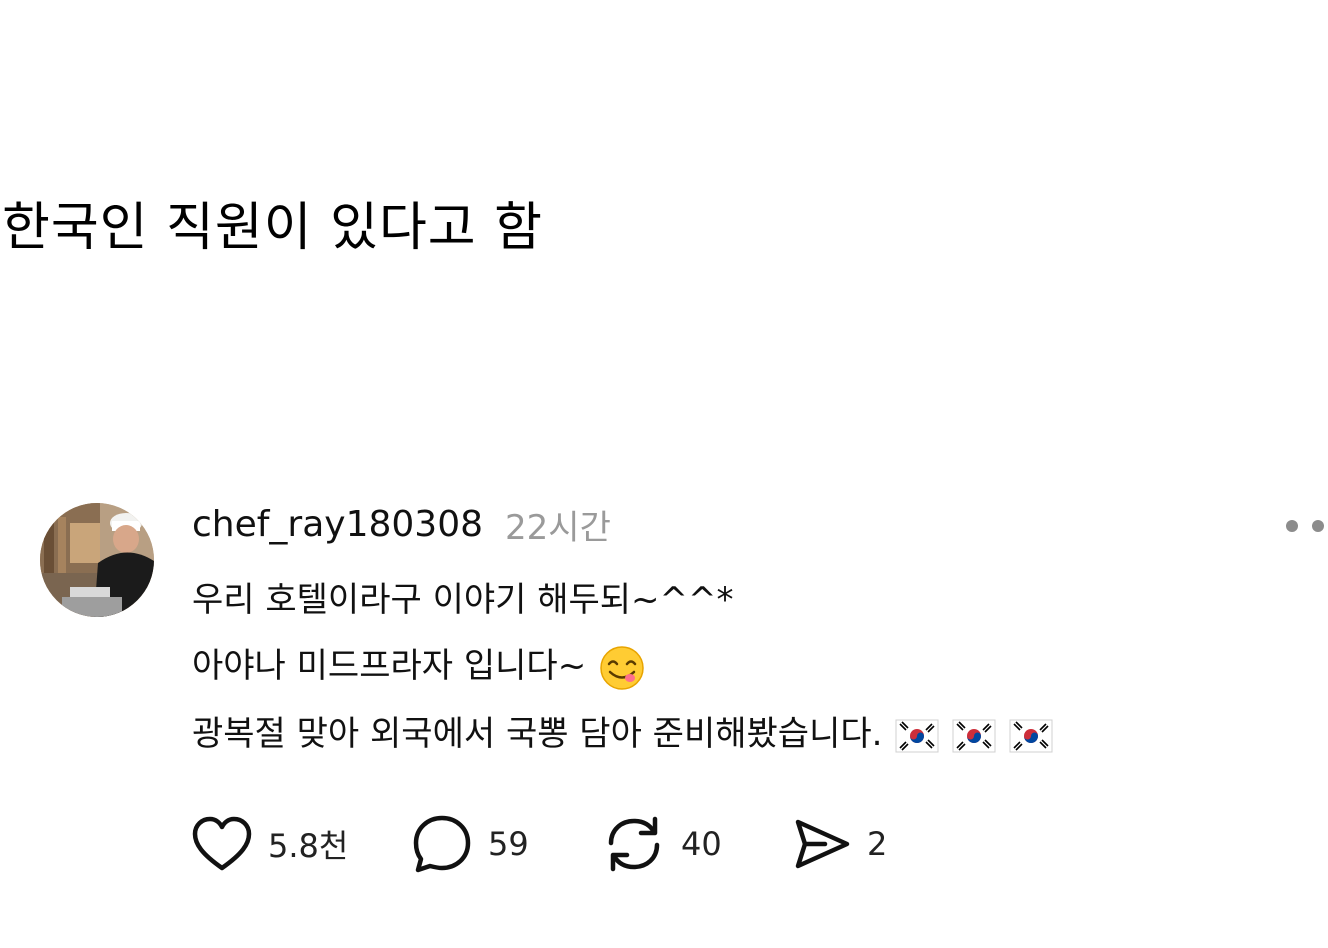 Image resolution: width=1328 pixels, height=948 pixels. Describe the element at coordinates (308, 846) in the screenshot. I see `like-count: 5.8천` at that location.